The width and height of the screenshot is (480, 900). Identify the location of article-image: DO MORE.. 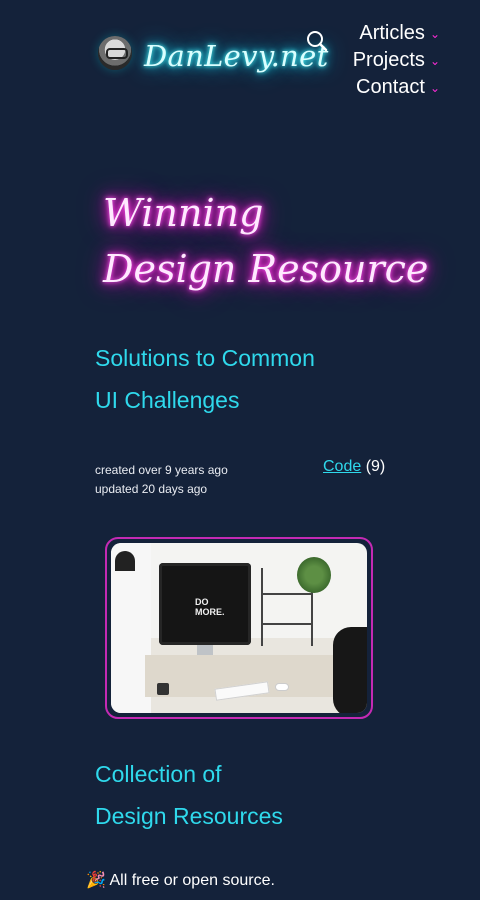
(239, 628).